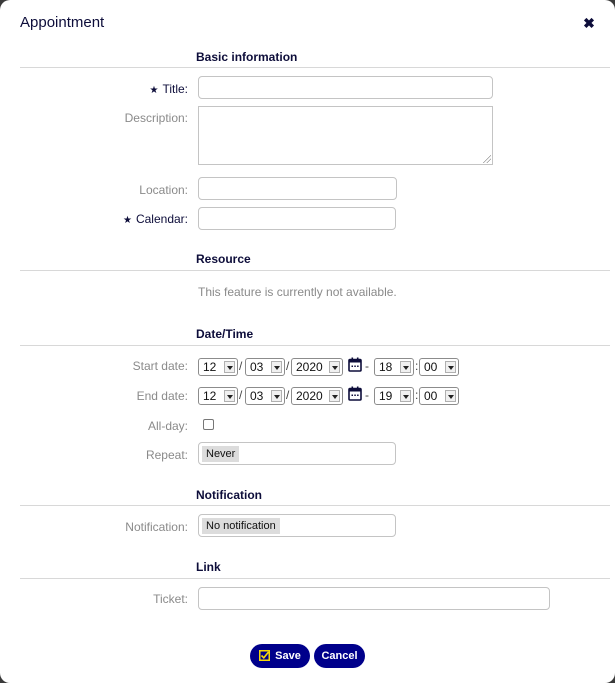 The height and width of the screenshot is (683, 615). Describe the element at coordinates (210, 367) in the screenshot. I see `start-month-value: 12` at that location.